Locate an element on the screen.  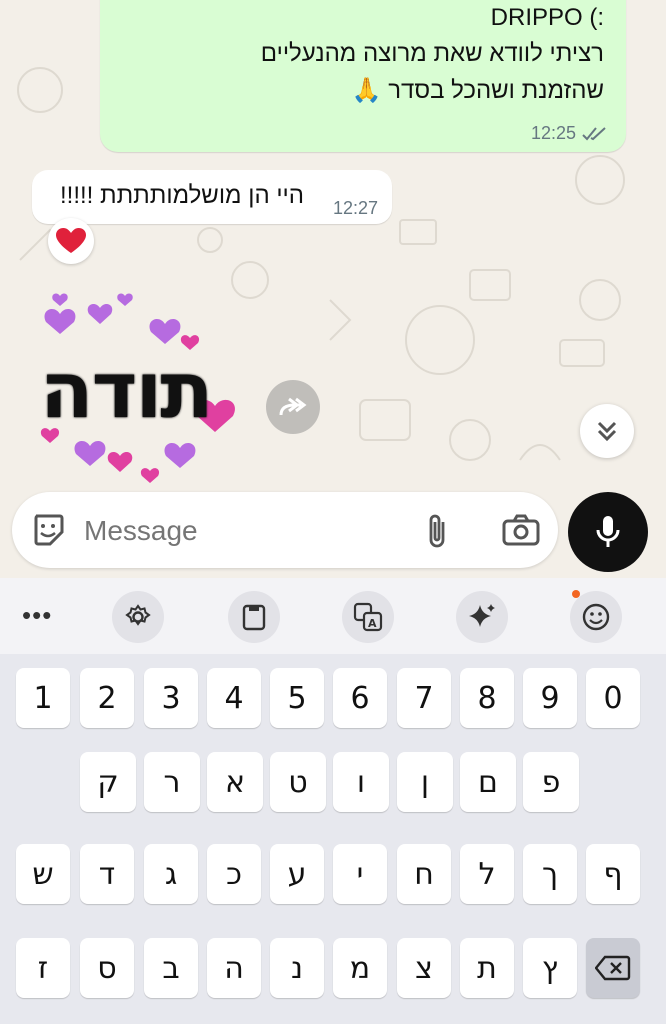
key-tsadi: צ is located at coordinates (424, 968).